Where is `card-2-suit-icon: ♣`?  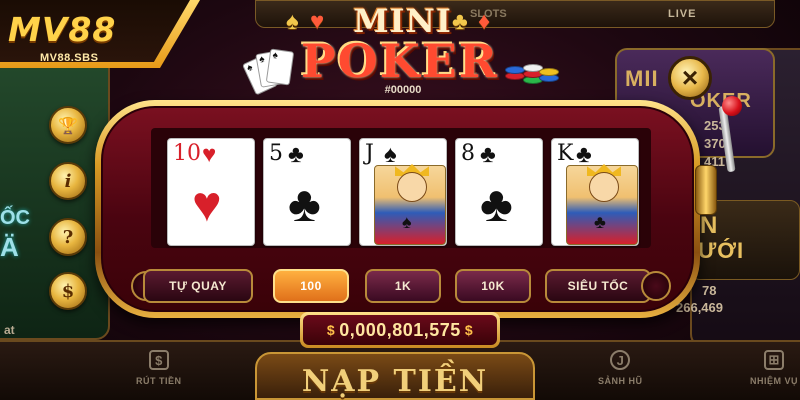 card-2-suit-icon: ♣ is located at coordinates (296, 154).